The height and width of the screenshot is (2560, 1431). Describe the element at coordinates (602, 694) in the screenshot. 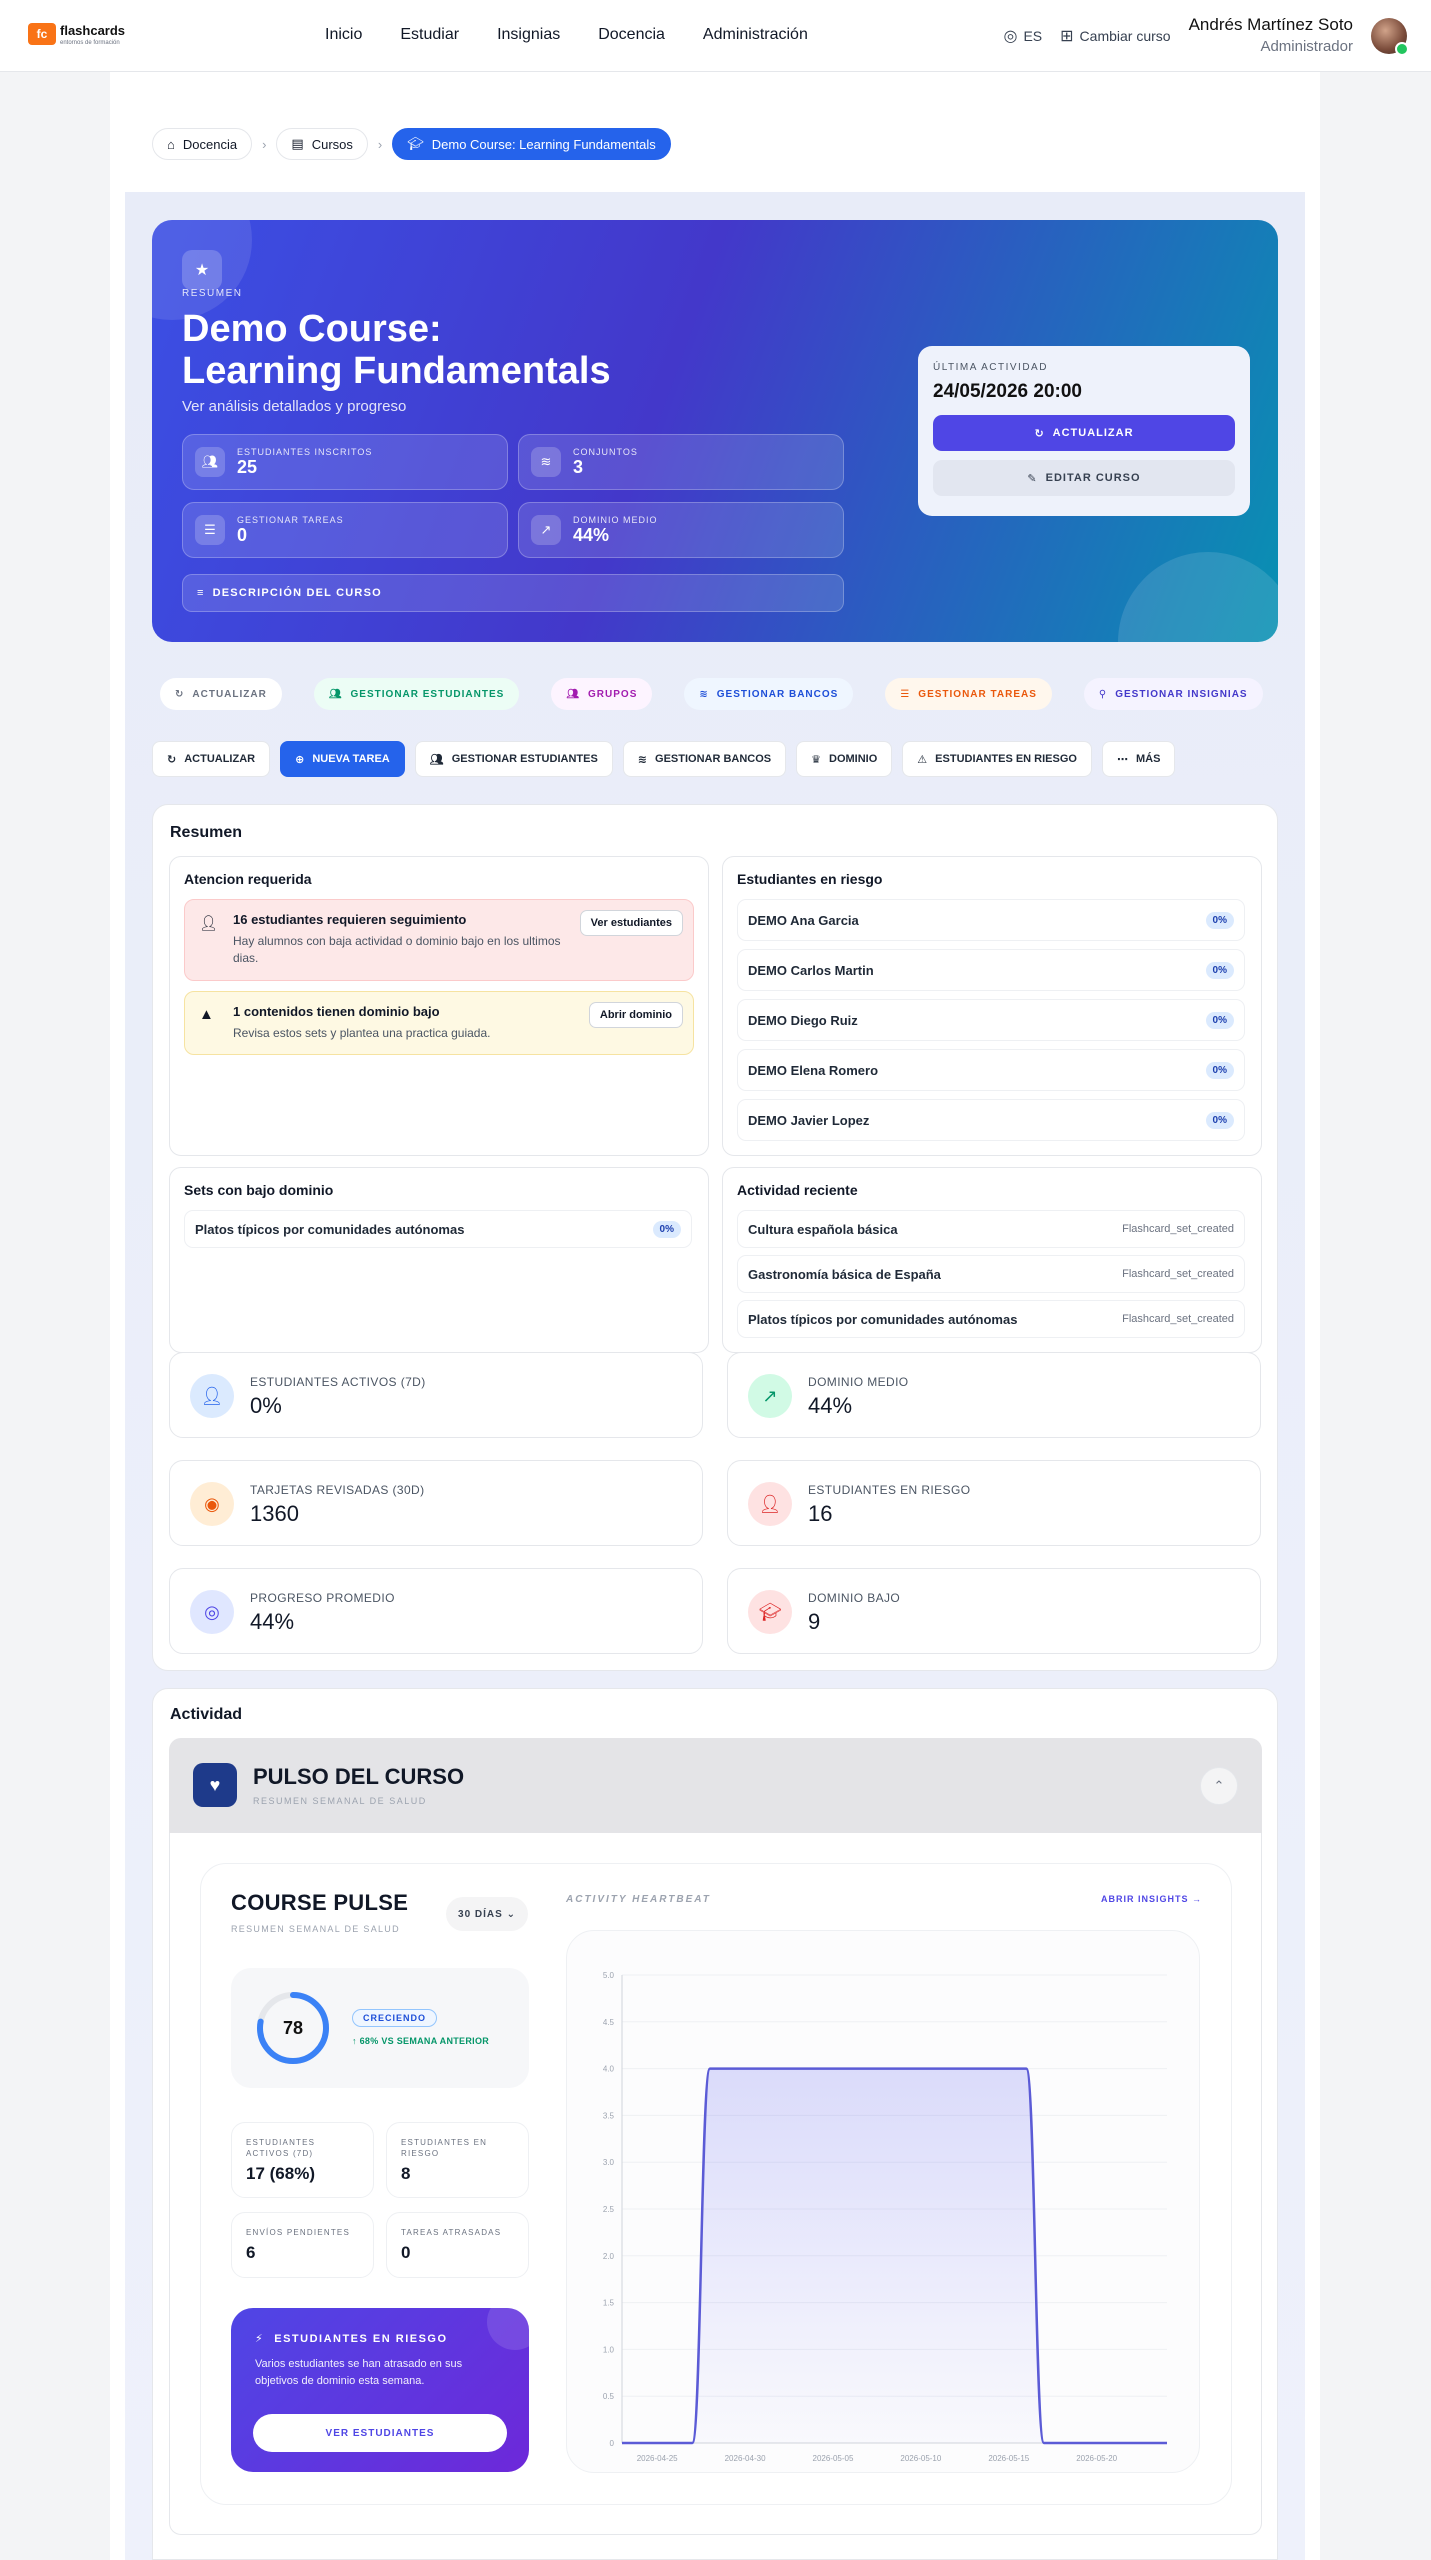

I see `pill-groups: 👥︎ GRUPOS` at that location.